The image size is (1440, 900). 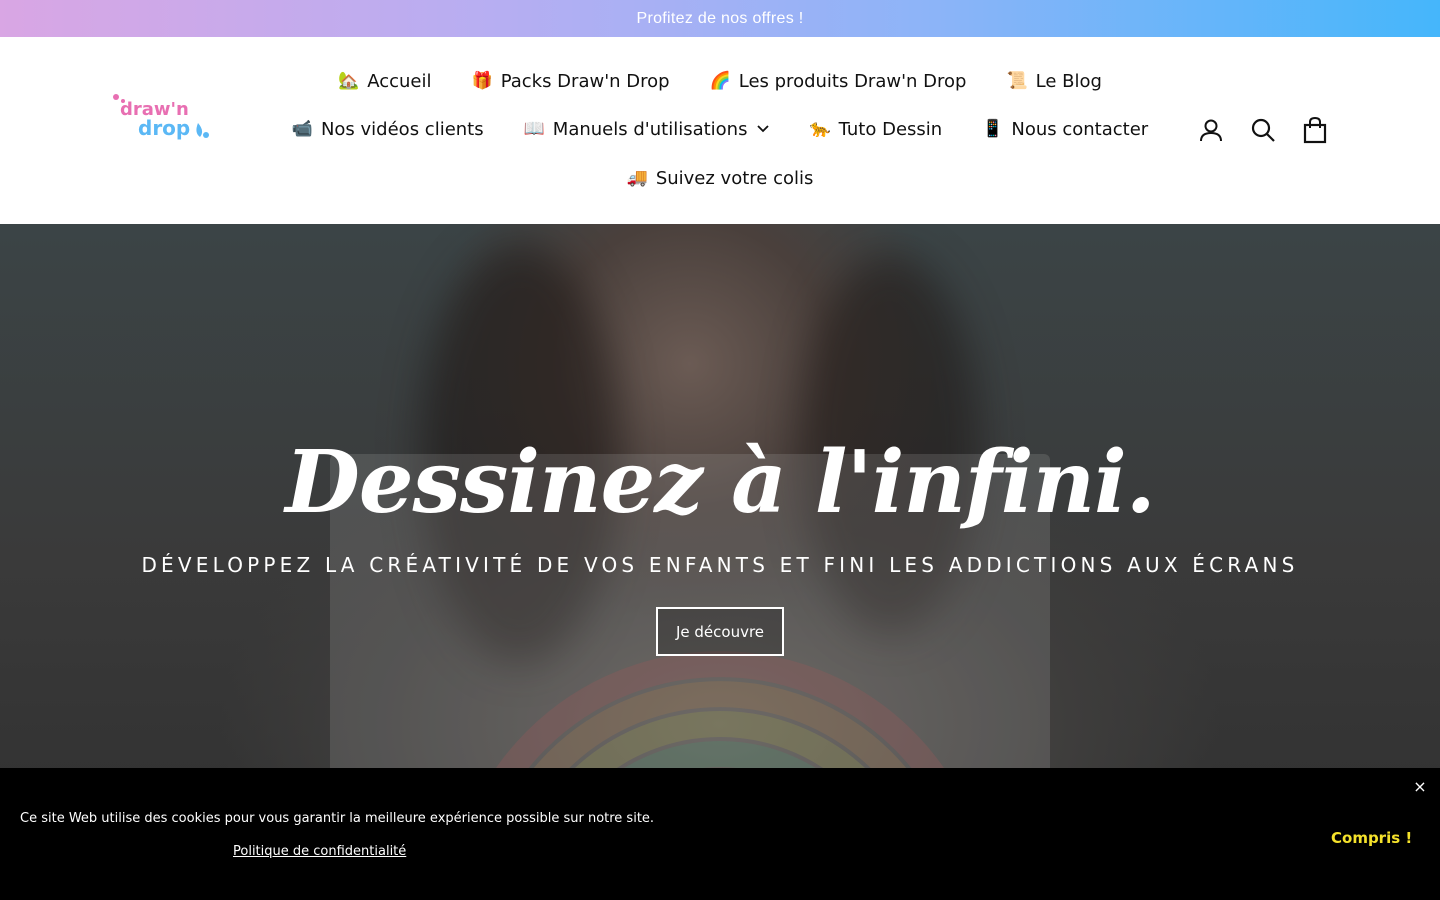 I want to click on nav-item-accueil: 🏡 Accueil, so click(x=384, y=81).